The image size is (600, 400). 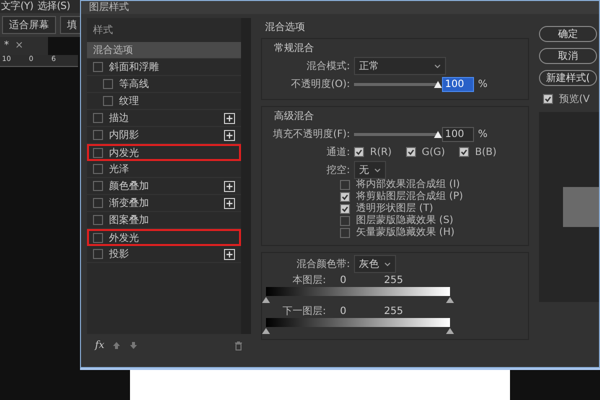 What do you see at coordinates (164, 135) in the screenshot?
I see `style-item: 内阴影` at bounding box center [164, 135].